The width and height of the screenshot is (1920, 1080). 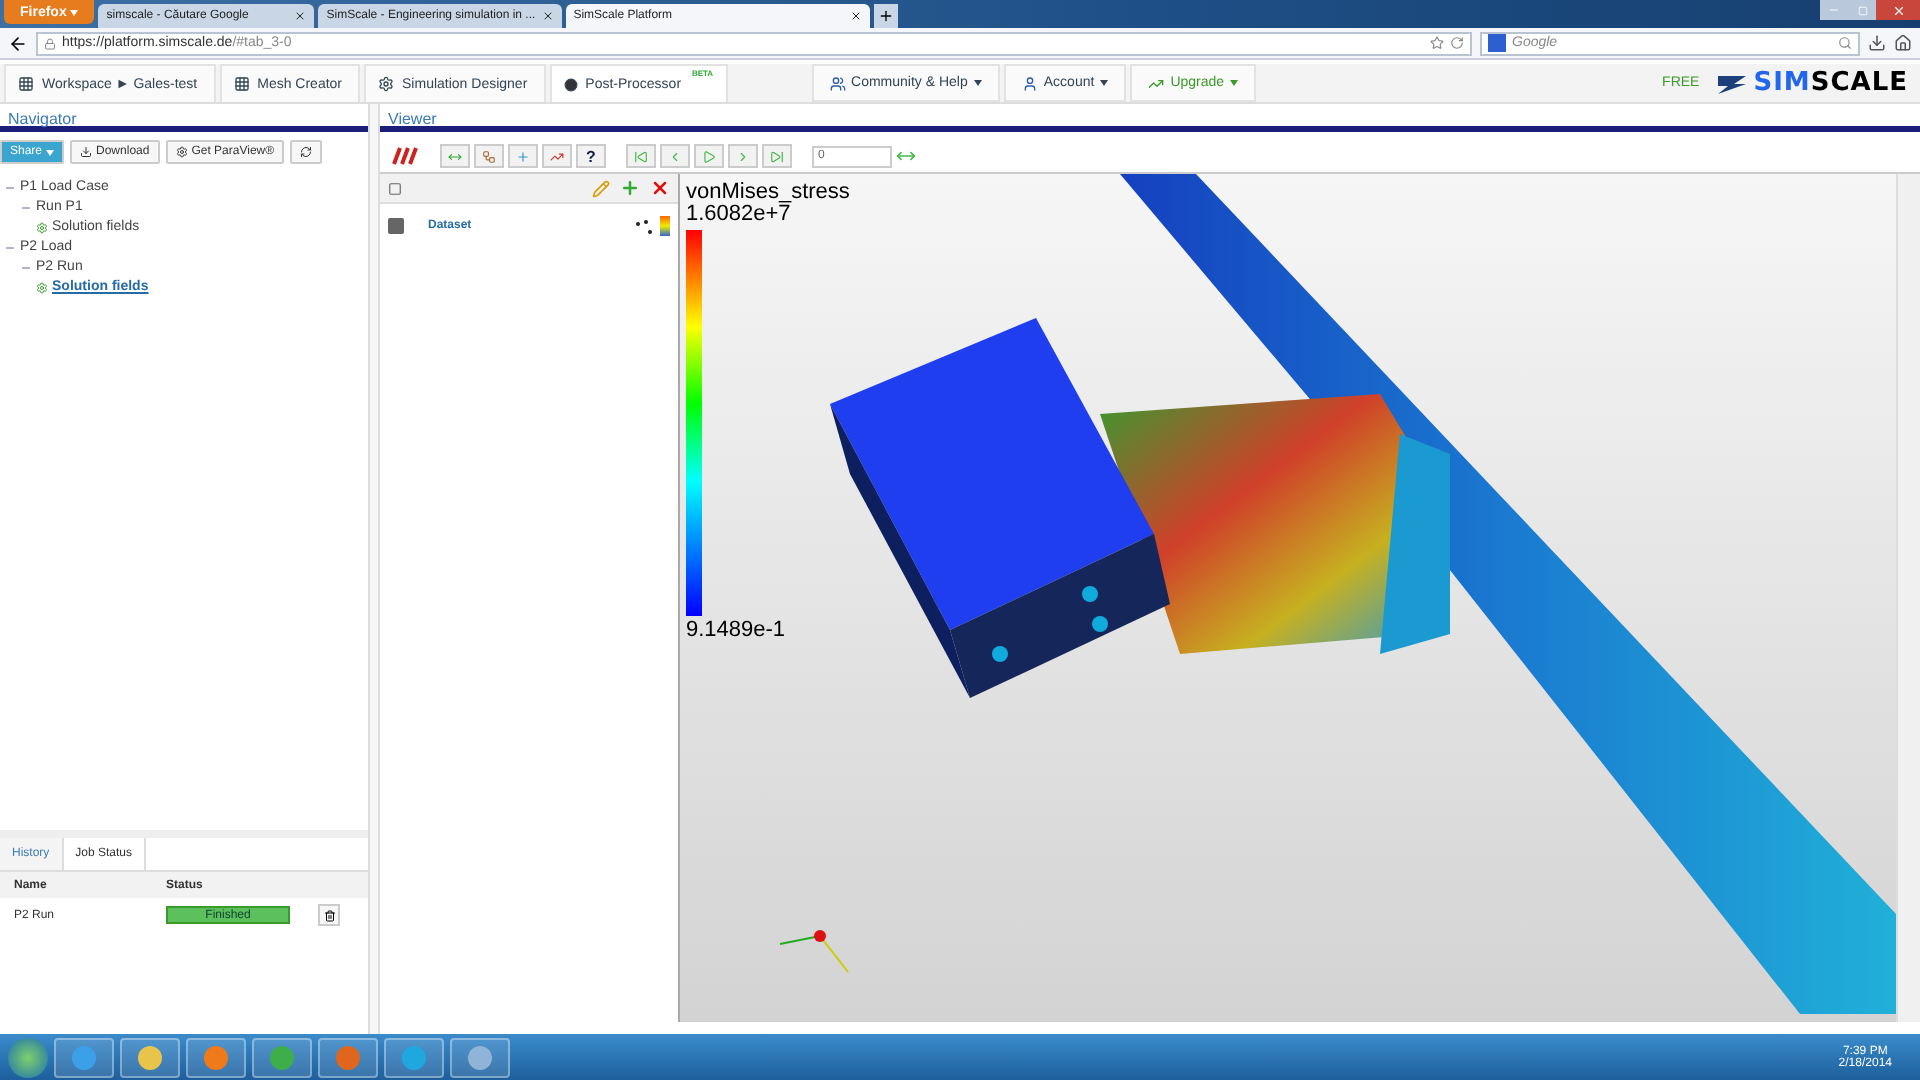 What do you see at coordinates (665, 226) in the screenshot?
I see `color-map-icon` at bounding box center [665, 226].